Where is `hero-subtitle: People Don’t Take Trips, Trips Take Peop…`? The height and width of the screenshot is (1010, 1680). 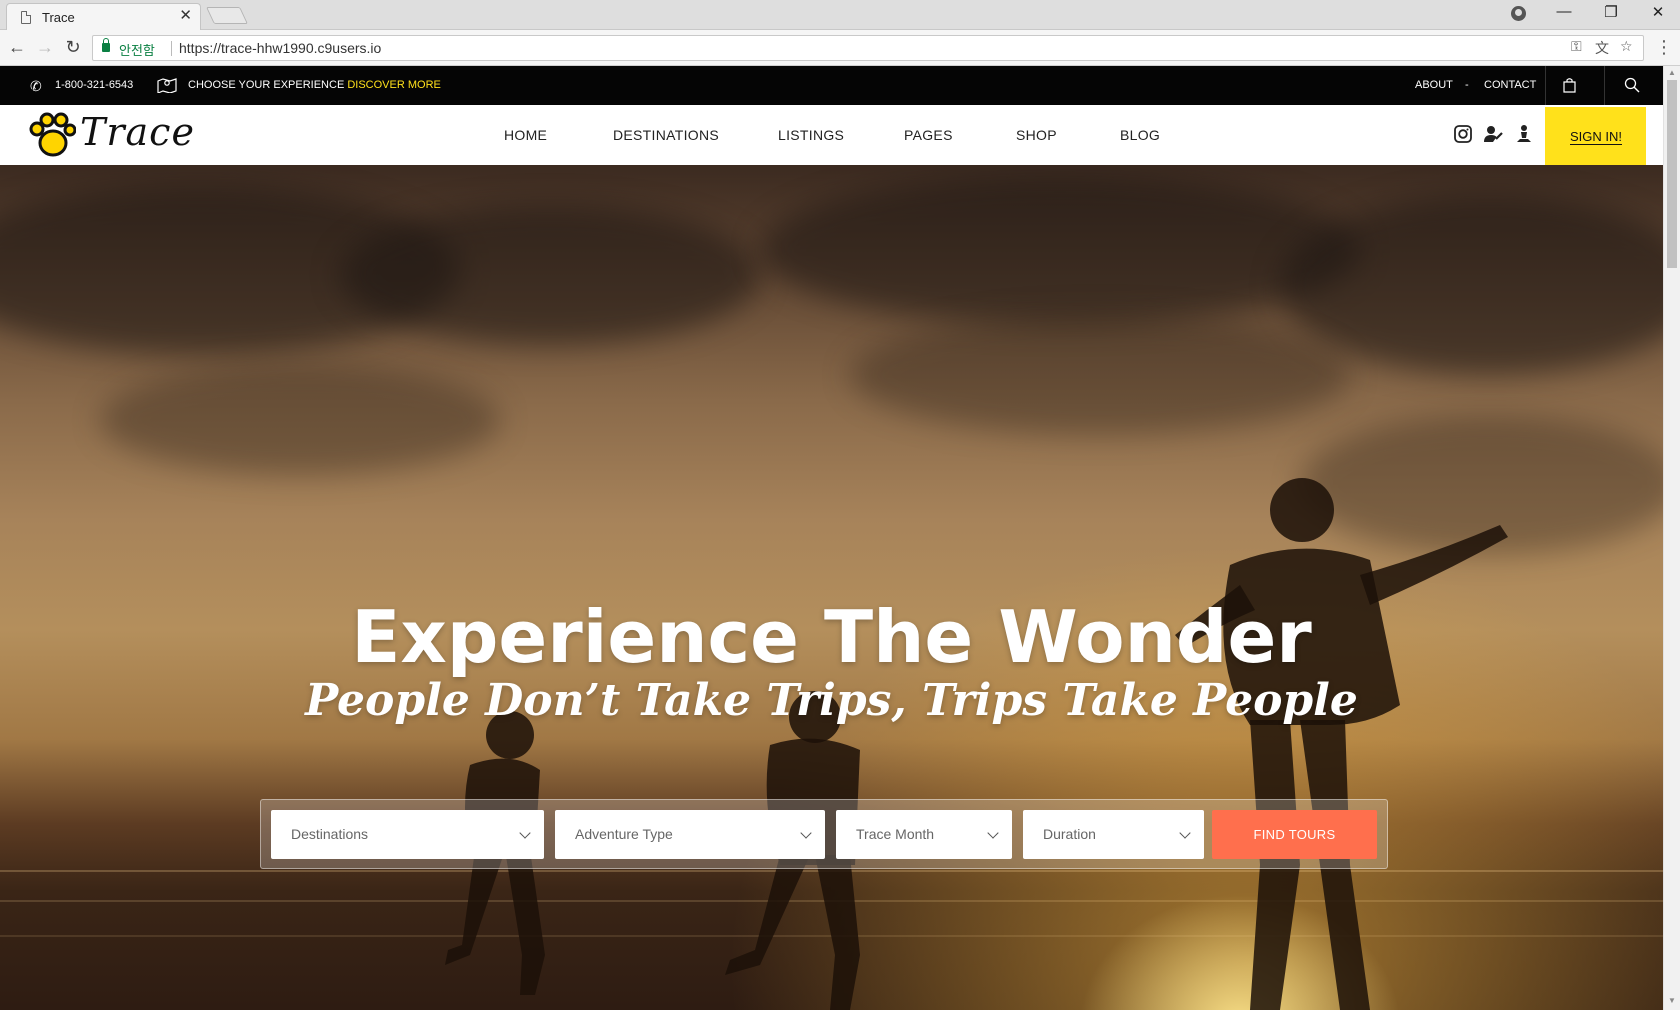
hero-subtitle: People Don’t Take Trips, Trips Take Peop… is located at coordinates (831, 700).